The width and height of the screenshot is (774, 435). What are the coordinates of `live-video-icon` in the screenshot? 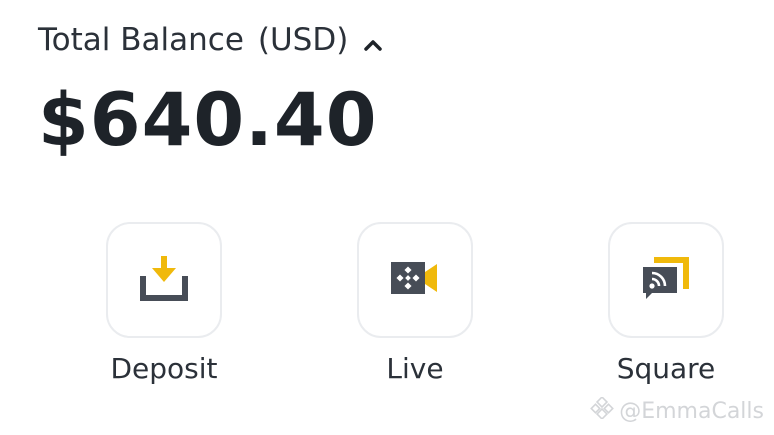 It's located at (415, 280).